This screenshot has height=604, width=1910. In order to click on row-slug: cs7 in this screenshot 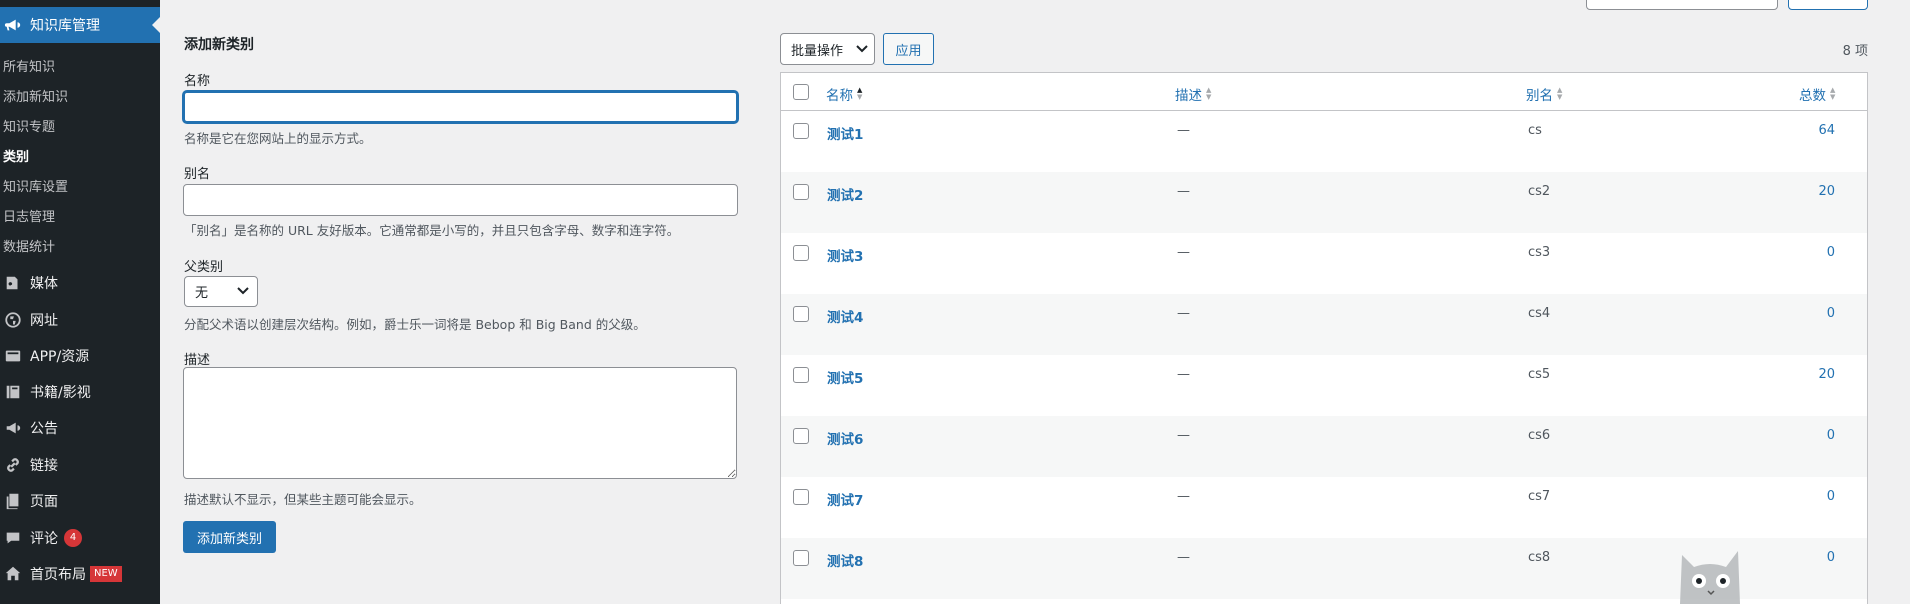, I will do `click(1539, 496)`.